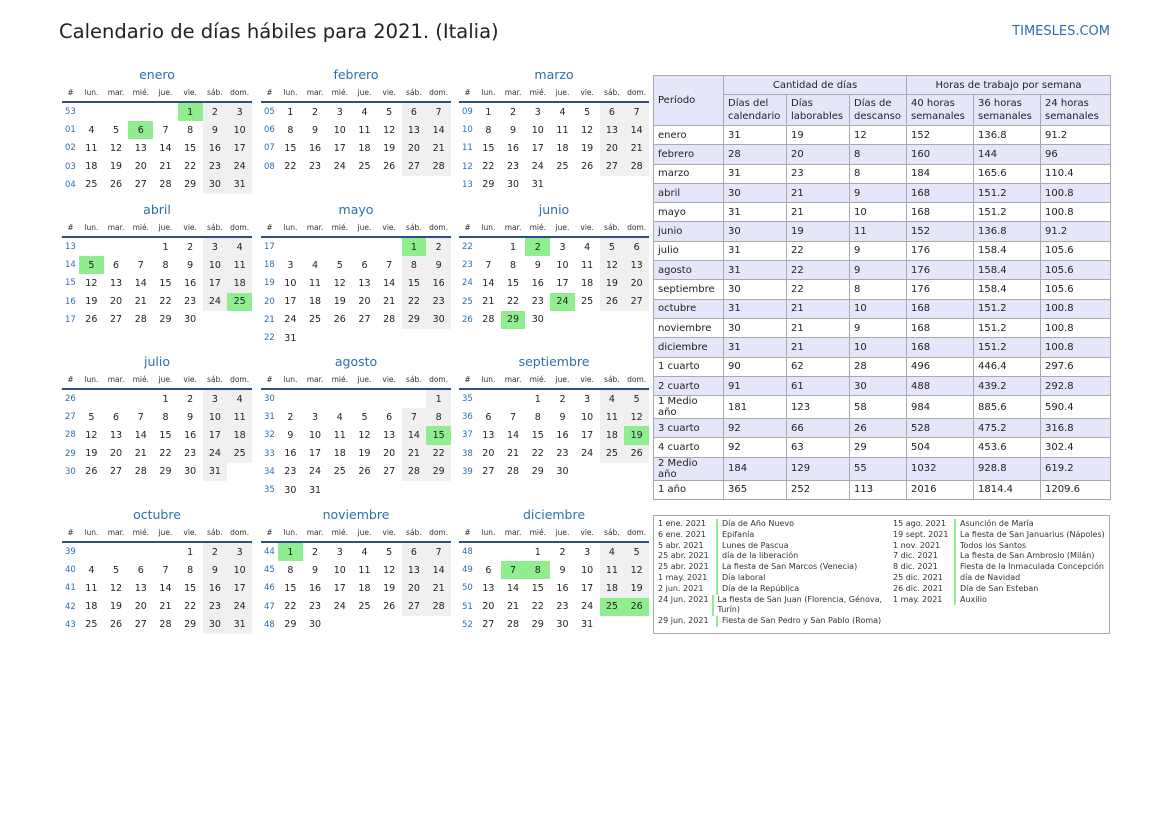 The image size is (1169, 827). What do you see at coordinates (688, 251) in the screenshot?
I see `period-cell: julio` at bounding box center [688, 251].